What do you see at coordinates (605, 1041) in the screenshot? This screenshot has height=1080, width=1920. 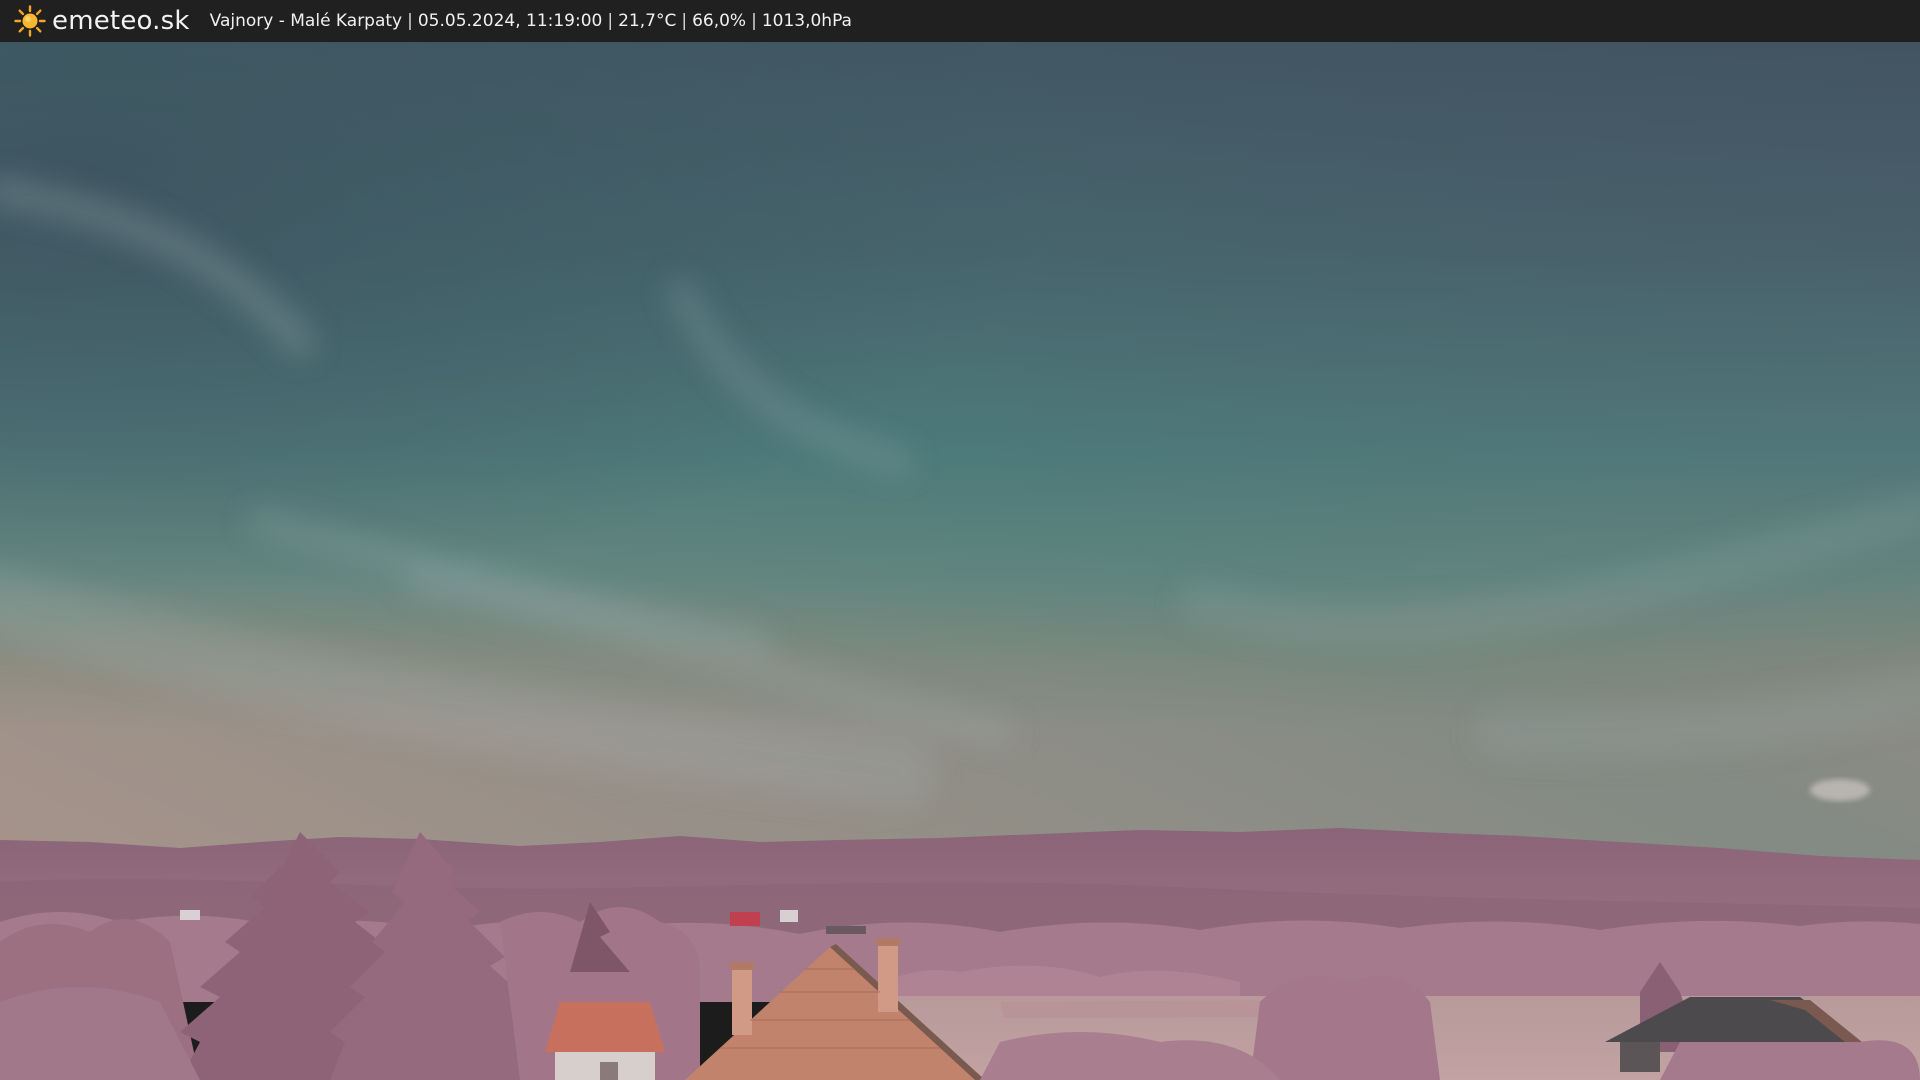 I see `house-left` at bounding box center [605, 1041].